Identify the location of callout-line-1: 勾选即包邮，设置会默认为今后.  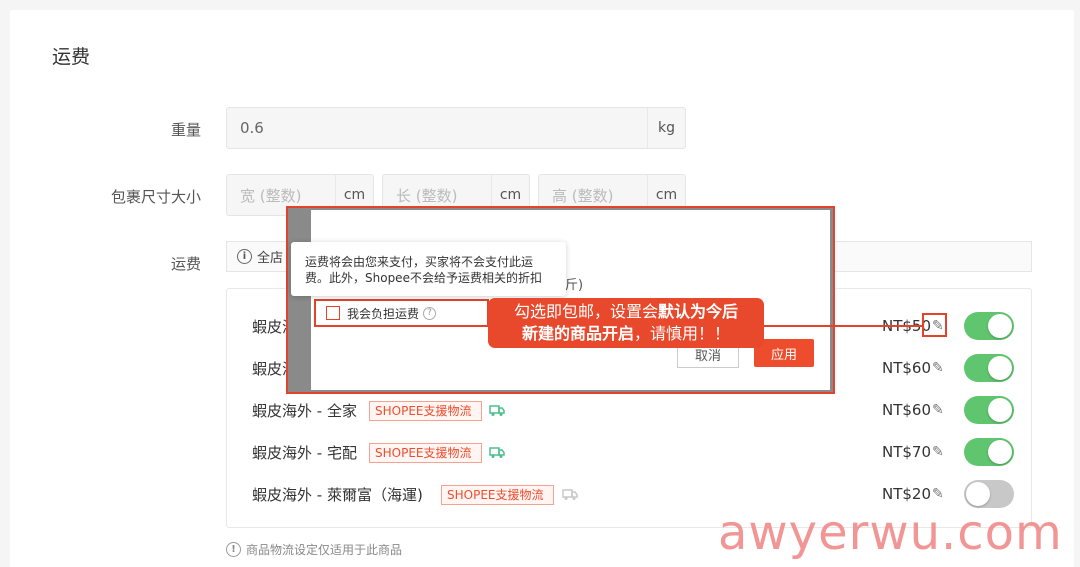
(626, 312).